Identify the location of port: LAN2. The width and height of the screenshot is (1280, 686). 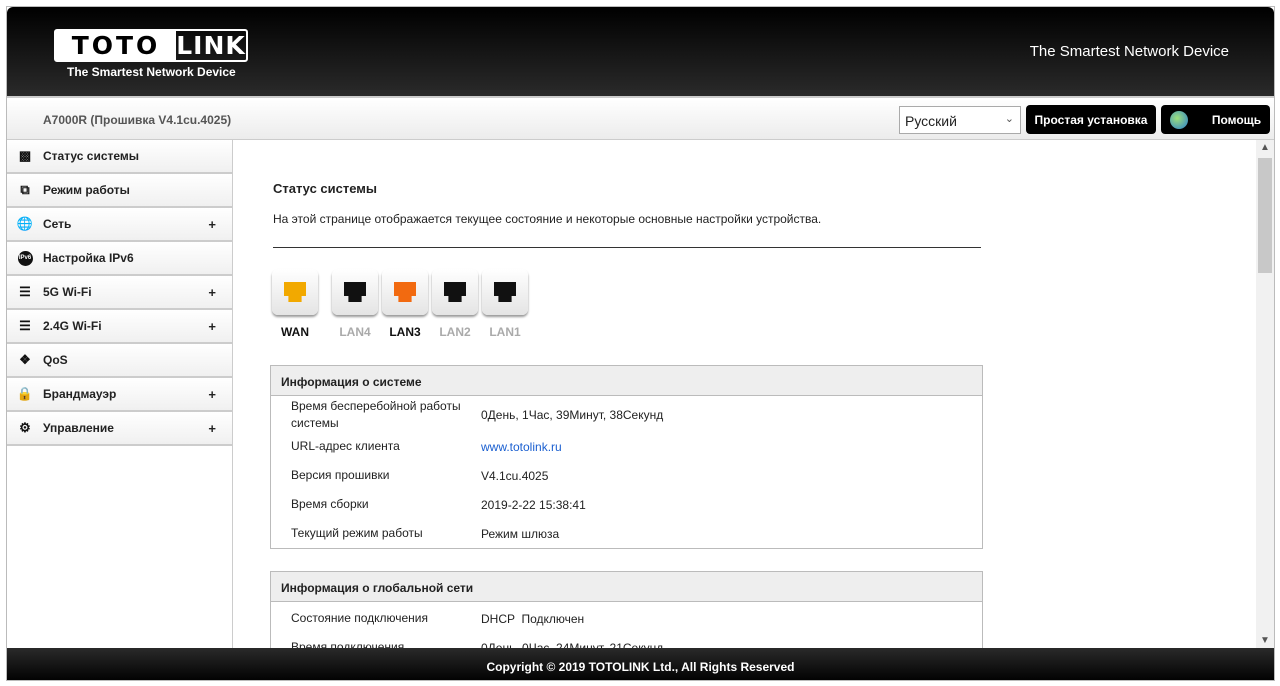
(455, 304).